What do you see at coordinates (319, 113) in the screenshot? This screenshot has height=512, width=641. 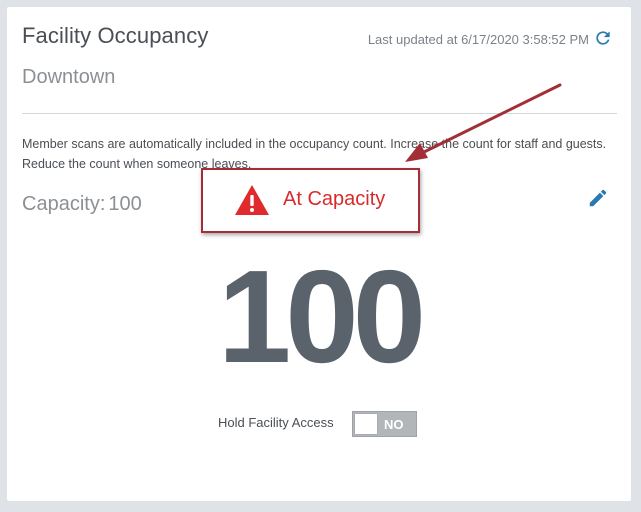 I see `divider` at bounding box center [319, 113].